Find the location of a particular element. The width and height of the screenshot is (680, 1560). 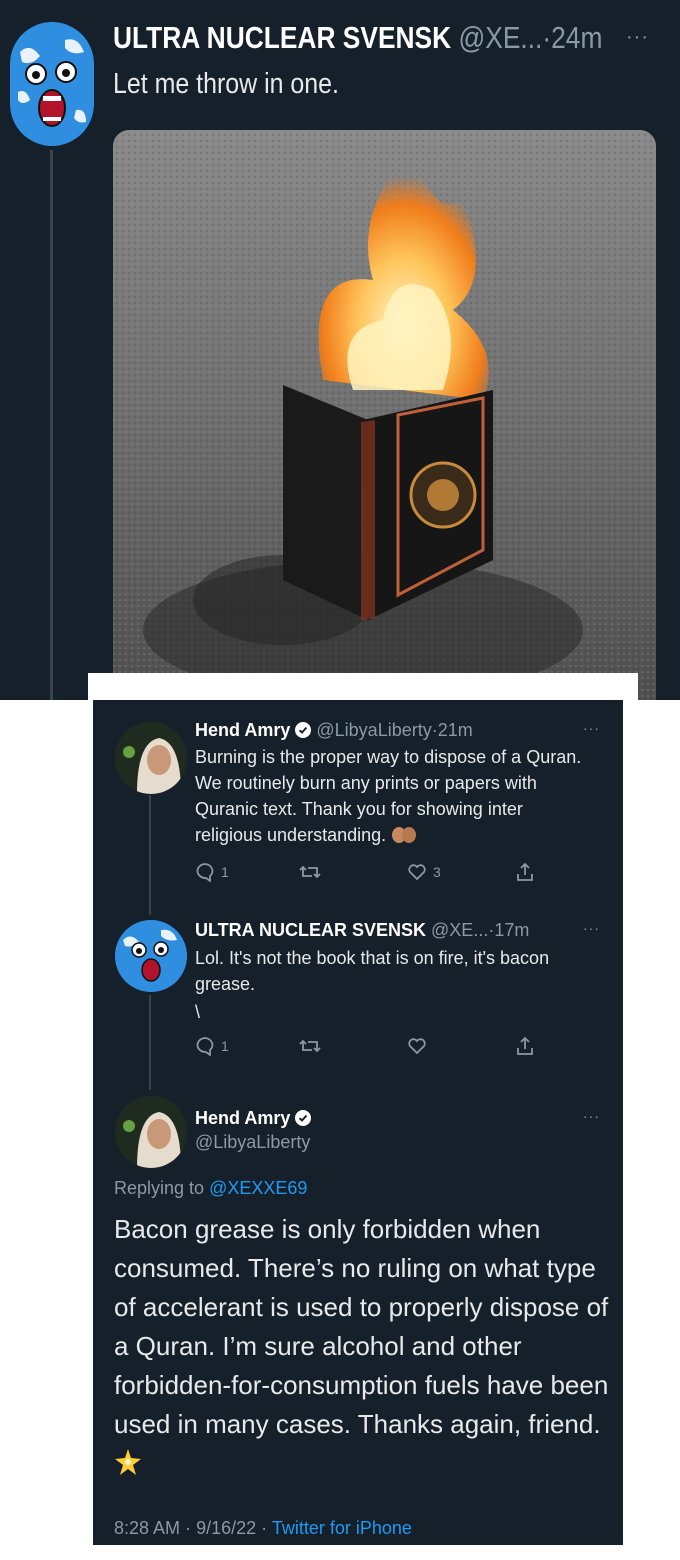

tweet-actions: 1 is located at coordinates (370, 1048).